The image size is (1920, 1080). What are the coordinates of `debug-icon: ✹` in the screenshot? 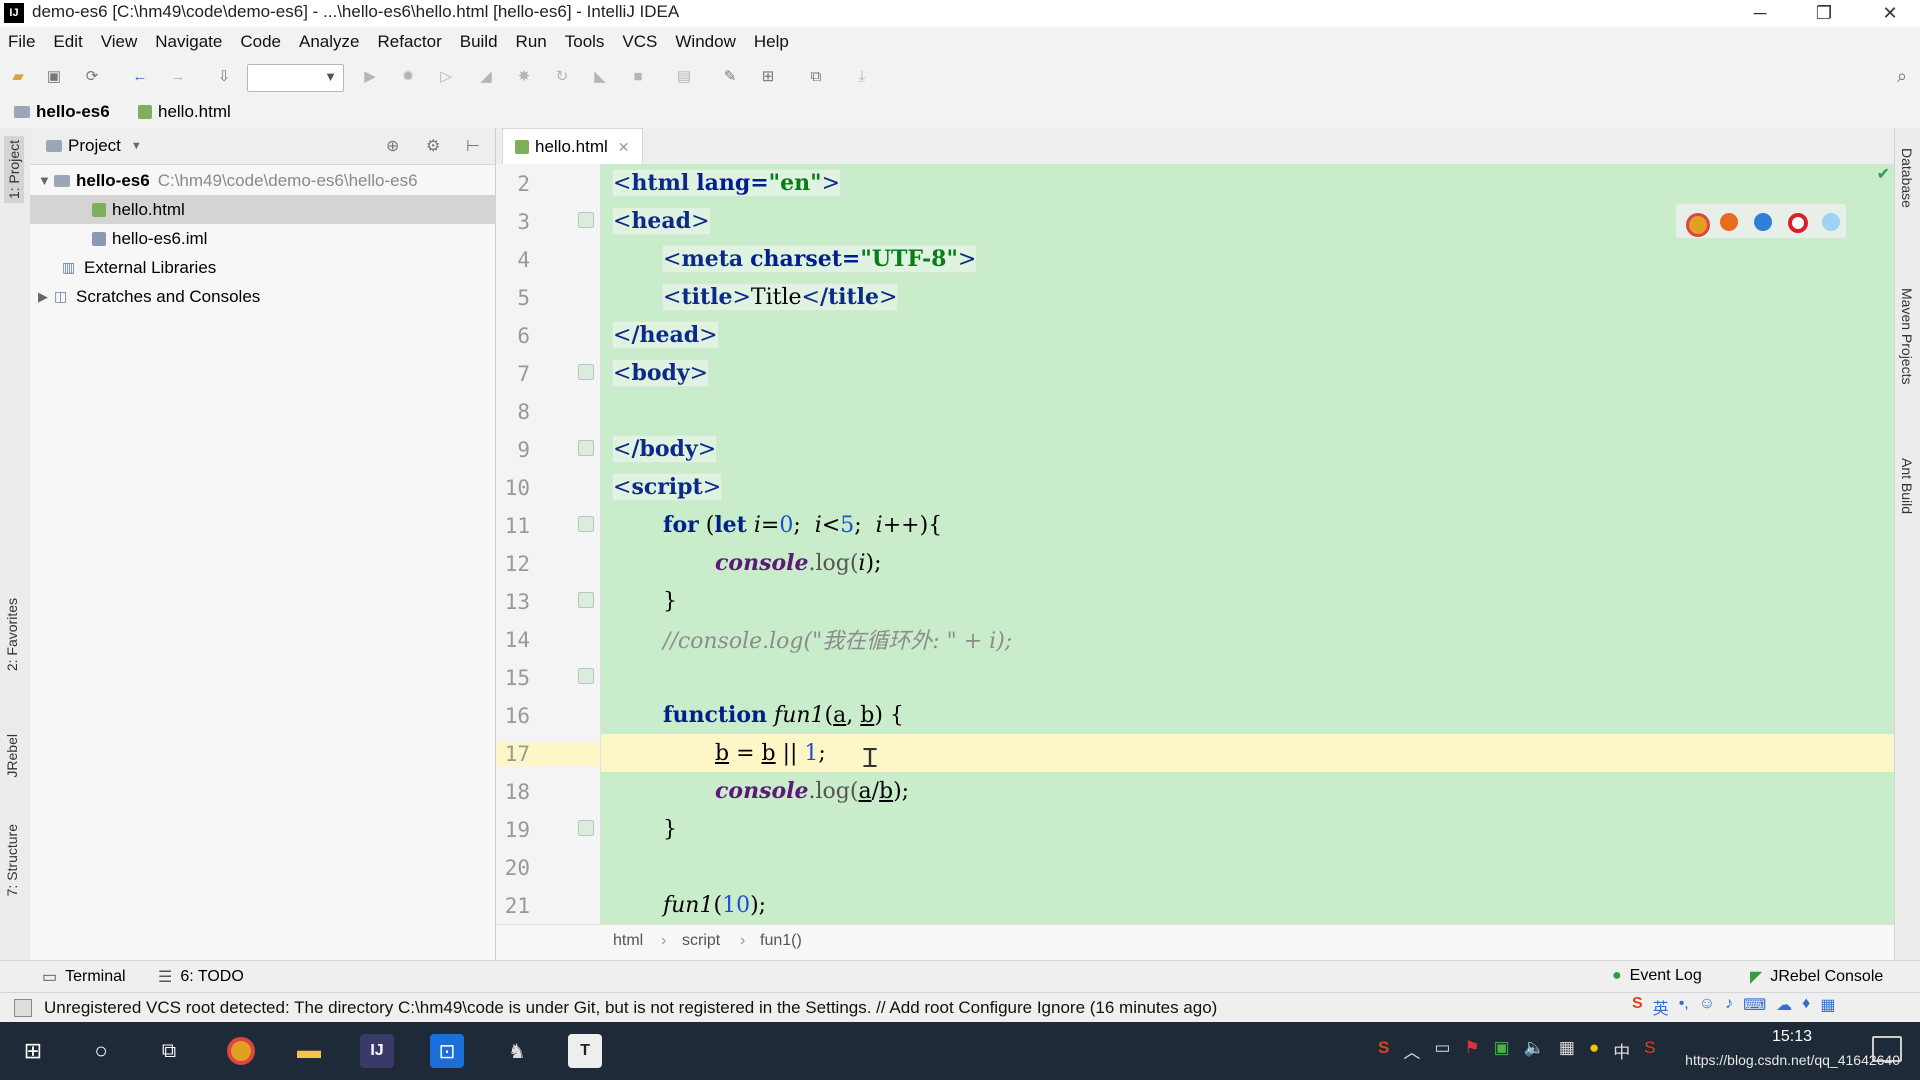 It's located at (408, 76).